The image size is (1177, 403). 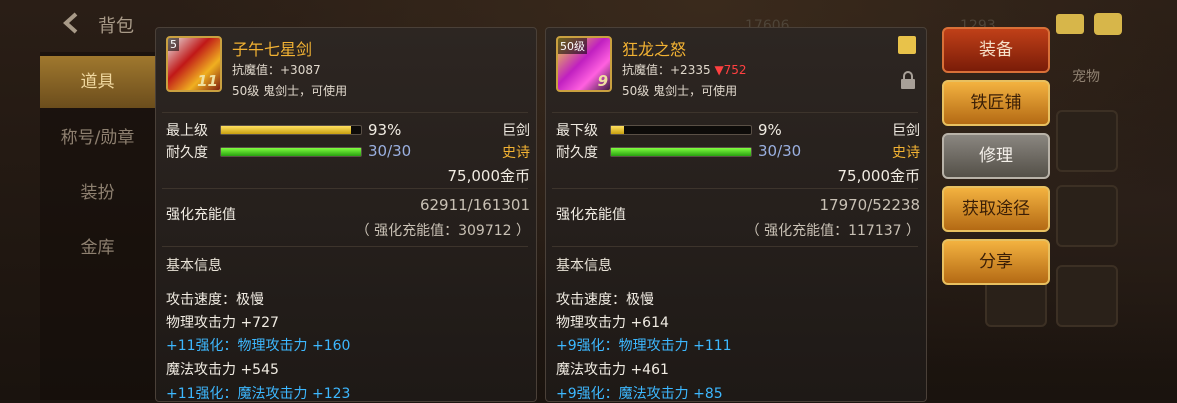 I want to click on chat-icon, so click(x=1108, y=24).